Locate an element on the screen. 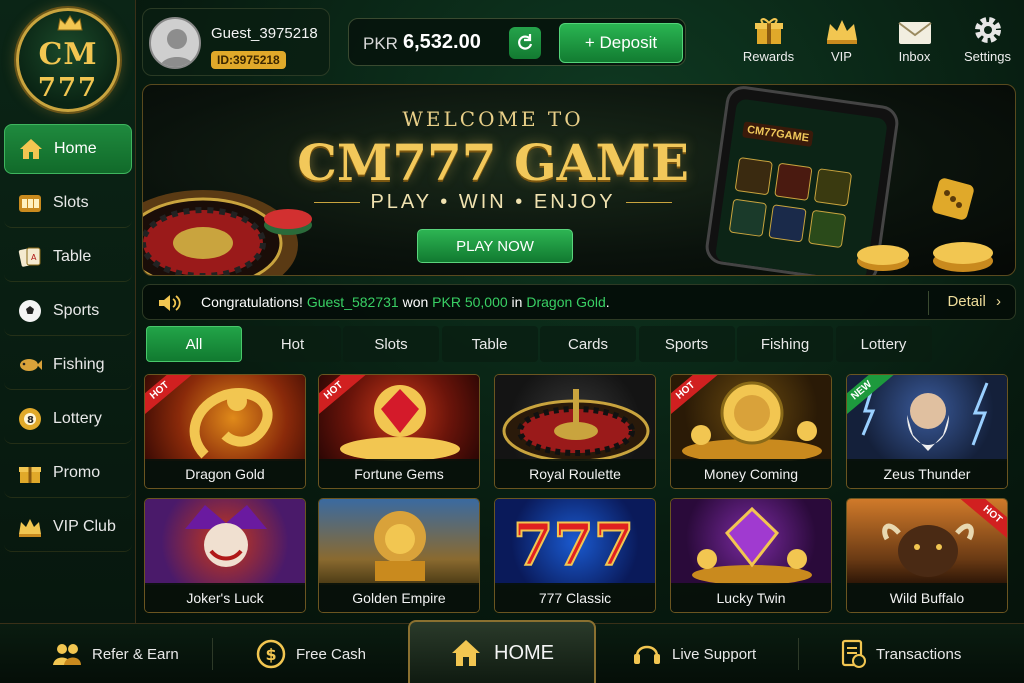 The width and height of the screenshot is (1024, 683). balance-amount: 6,532.00 is located at coordinates (442, 42).